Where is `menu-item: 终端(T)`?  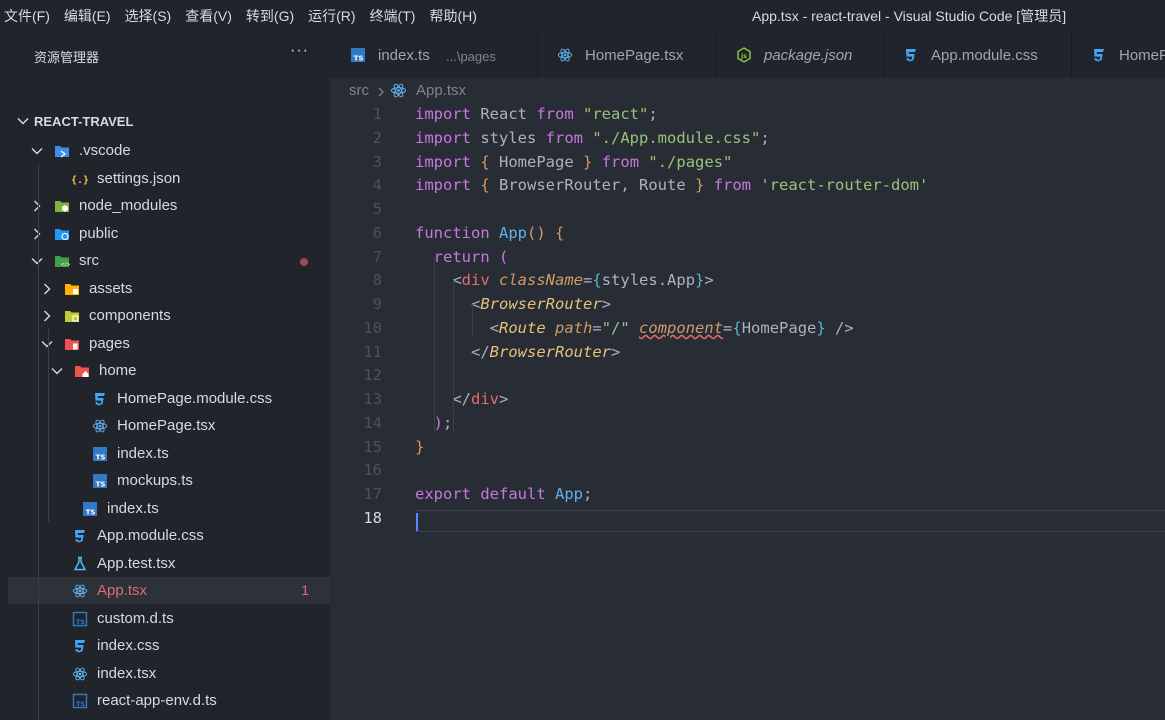
menu-item: 终端(T) is located at coordinates (396, 16).